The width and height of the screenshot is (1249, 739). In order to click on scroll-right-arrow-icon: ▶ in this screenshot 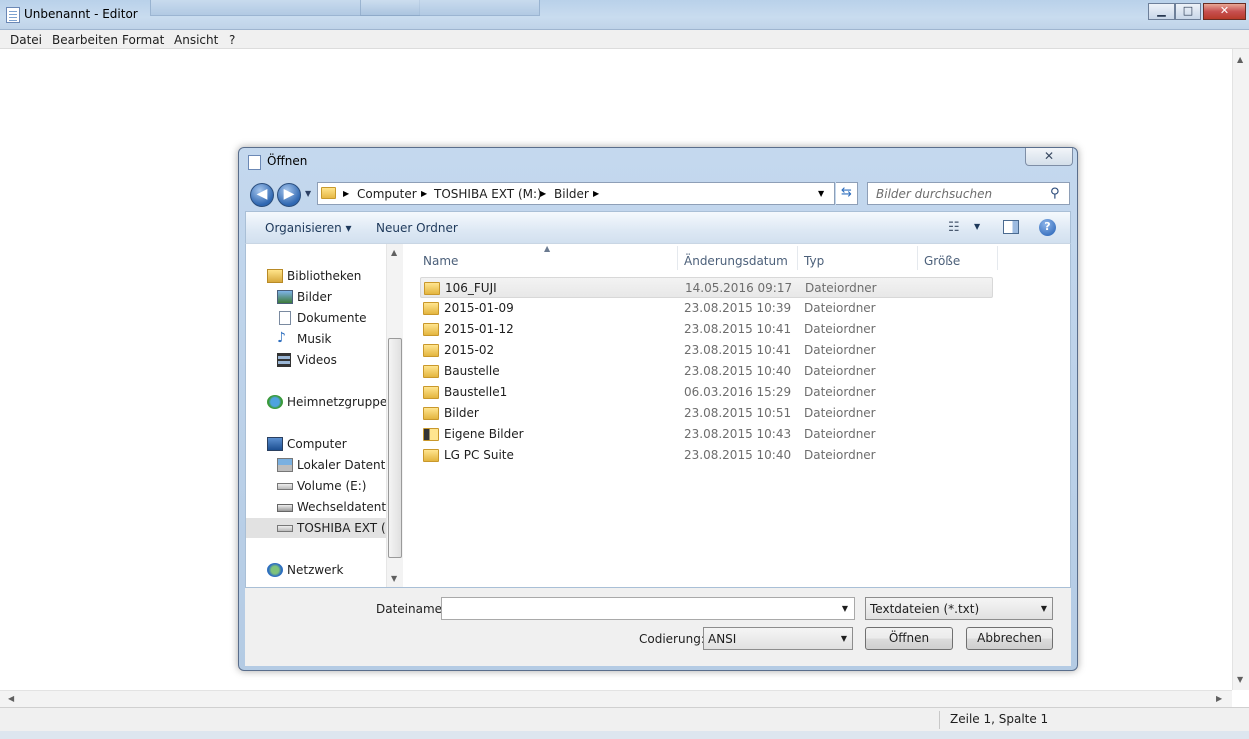, I will do `click(1219, 698)`.